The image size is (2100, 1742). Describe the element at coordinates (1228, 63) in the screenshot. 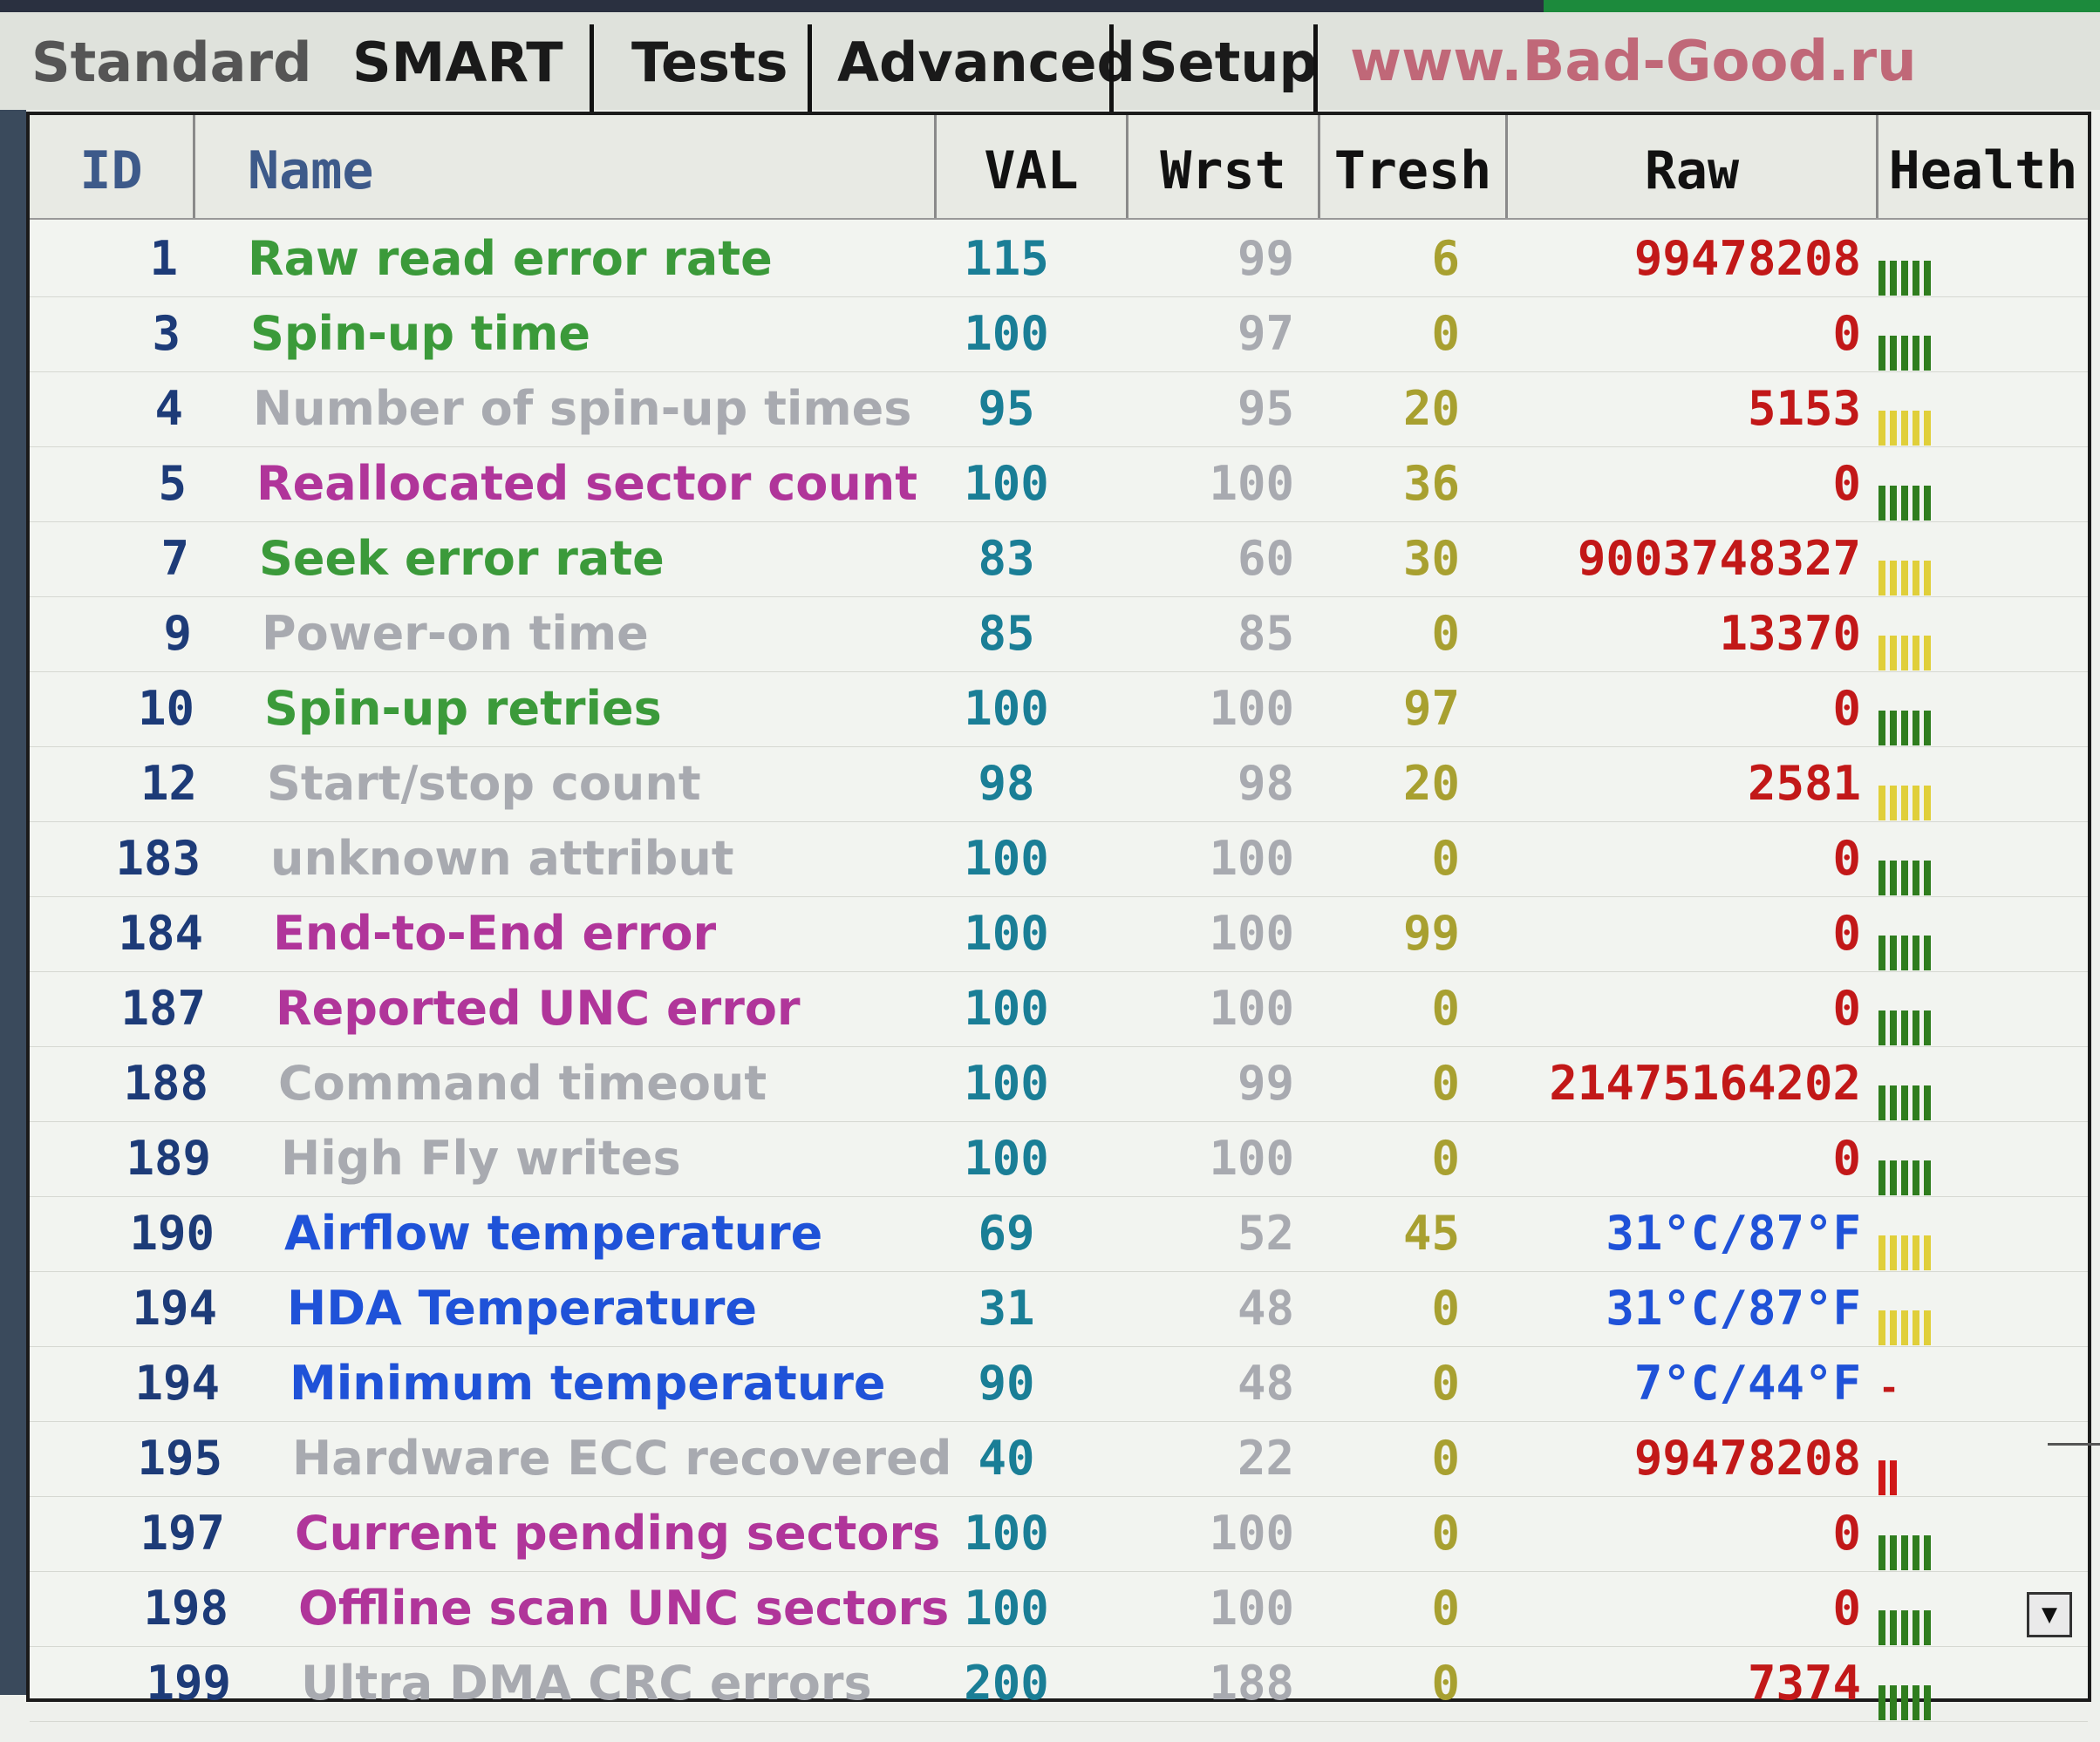

I see `tab-setup: Setup` at that location.